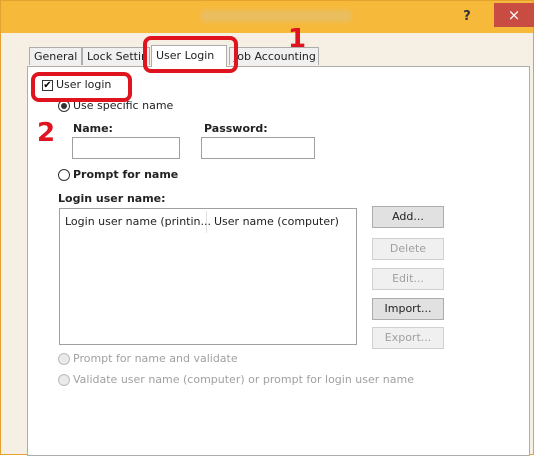  What do you see at coordinates (126, 148) in the screenshot?
I see `name-input` at bounding box center [126, 148].